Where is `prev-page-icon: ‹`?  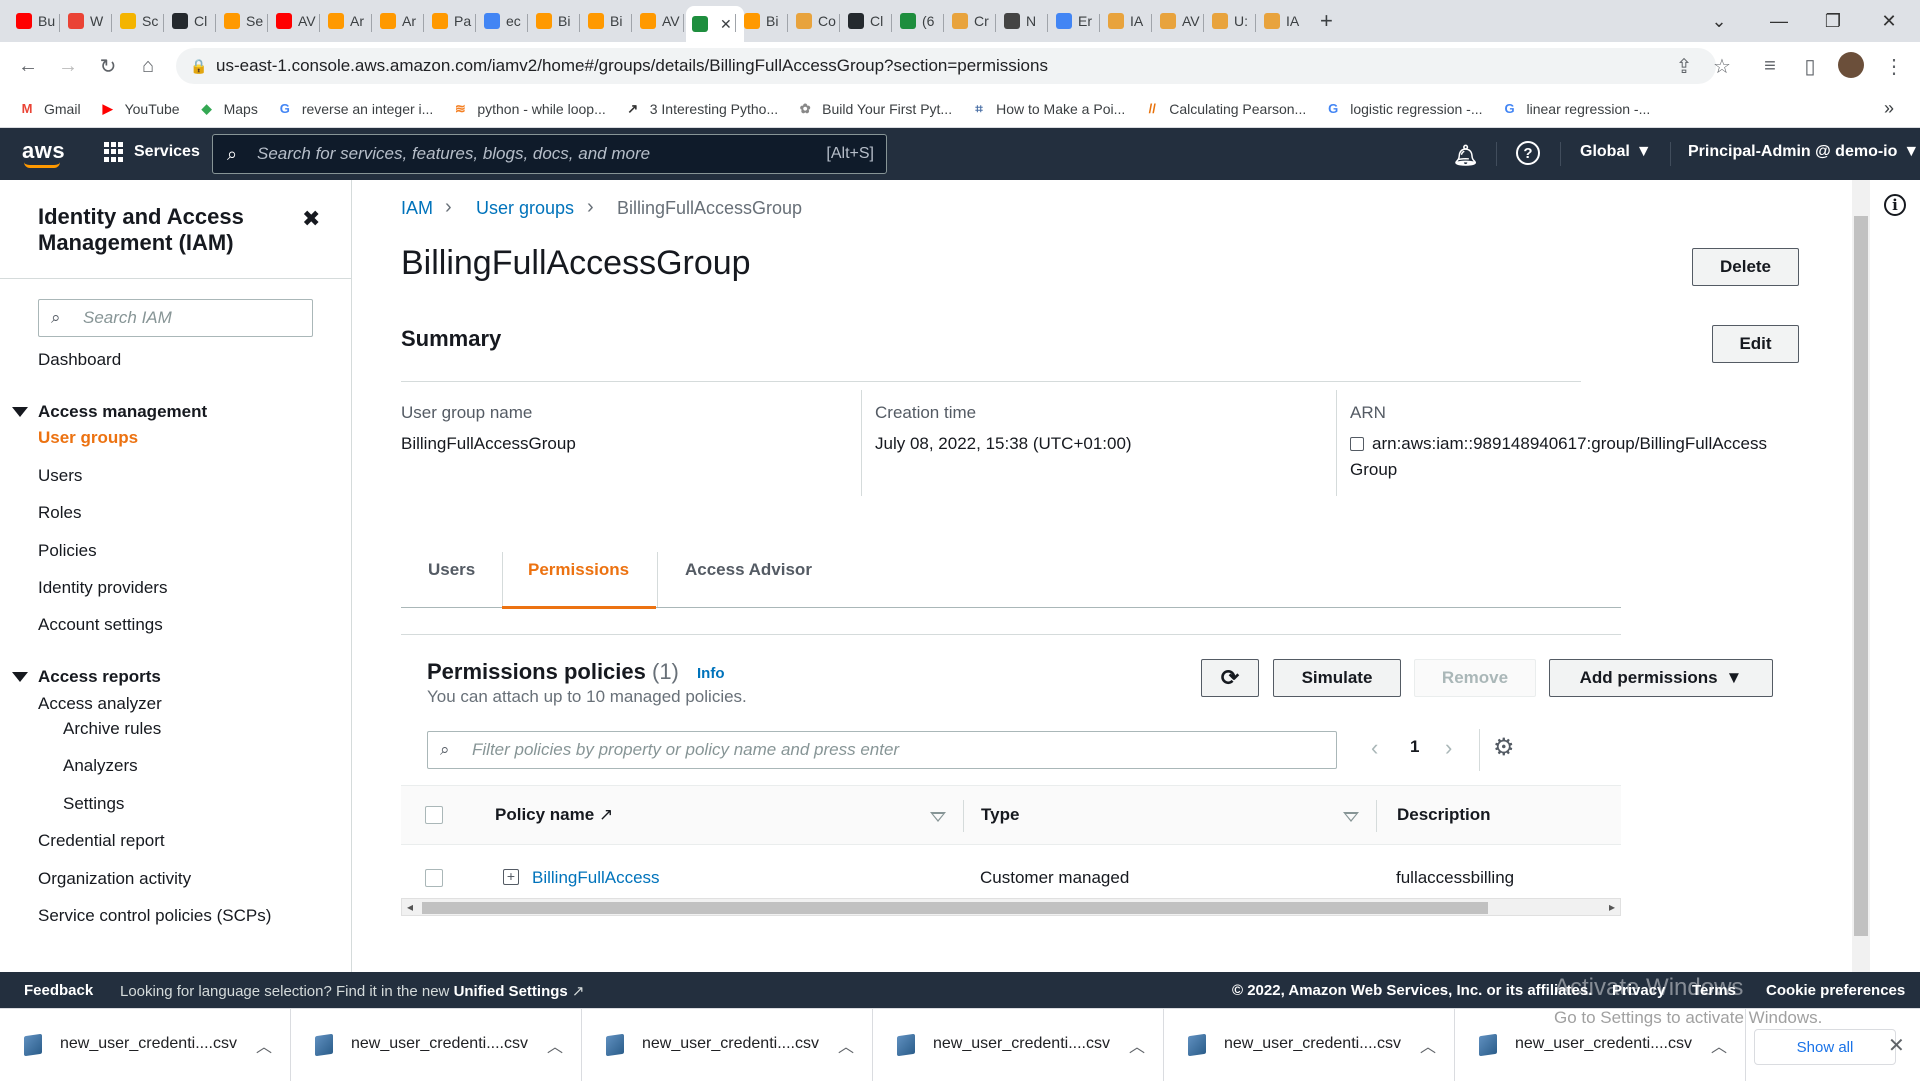
prev-page-icon: ‹ is located at coordinates (1374, 748).